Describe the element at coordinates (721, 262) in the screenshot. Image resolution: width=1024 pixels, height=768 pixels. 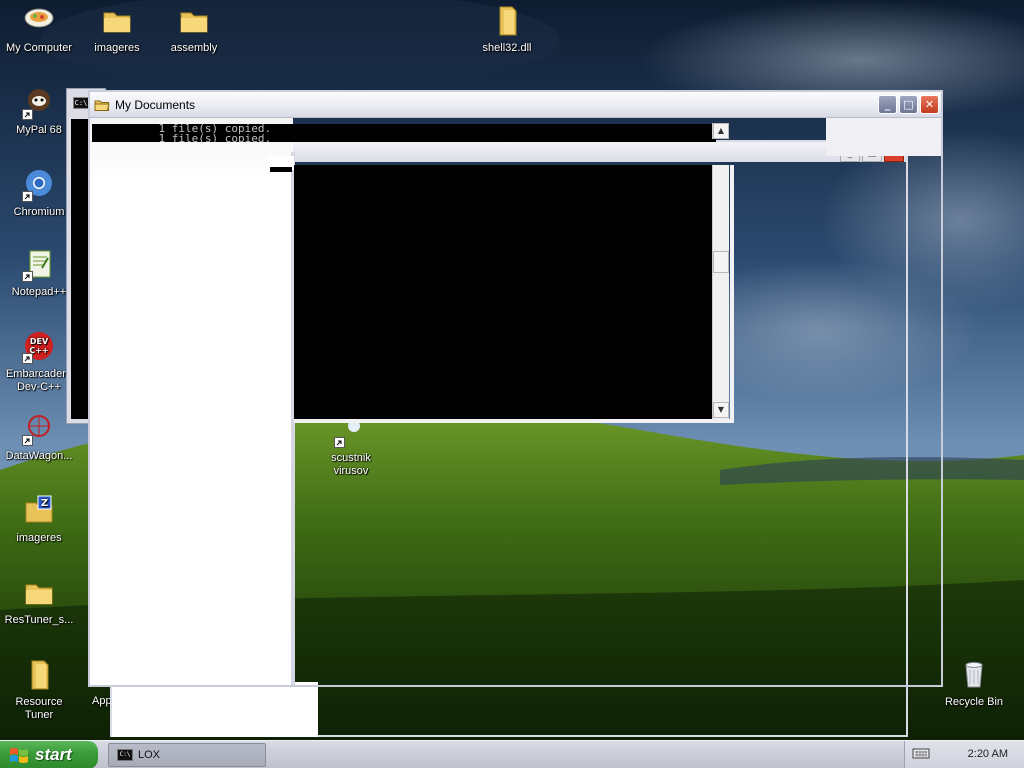
I see `scroll-thumb` at that location.